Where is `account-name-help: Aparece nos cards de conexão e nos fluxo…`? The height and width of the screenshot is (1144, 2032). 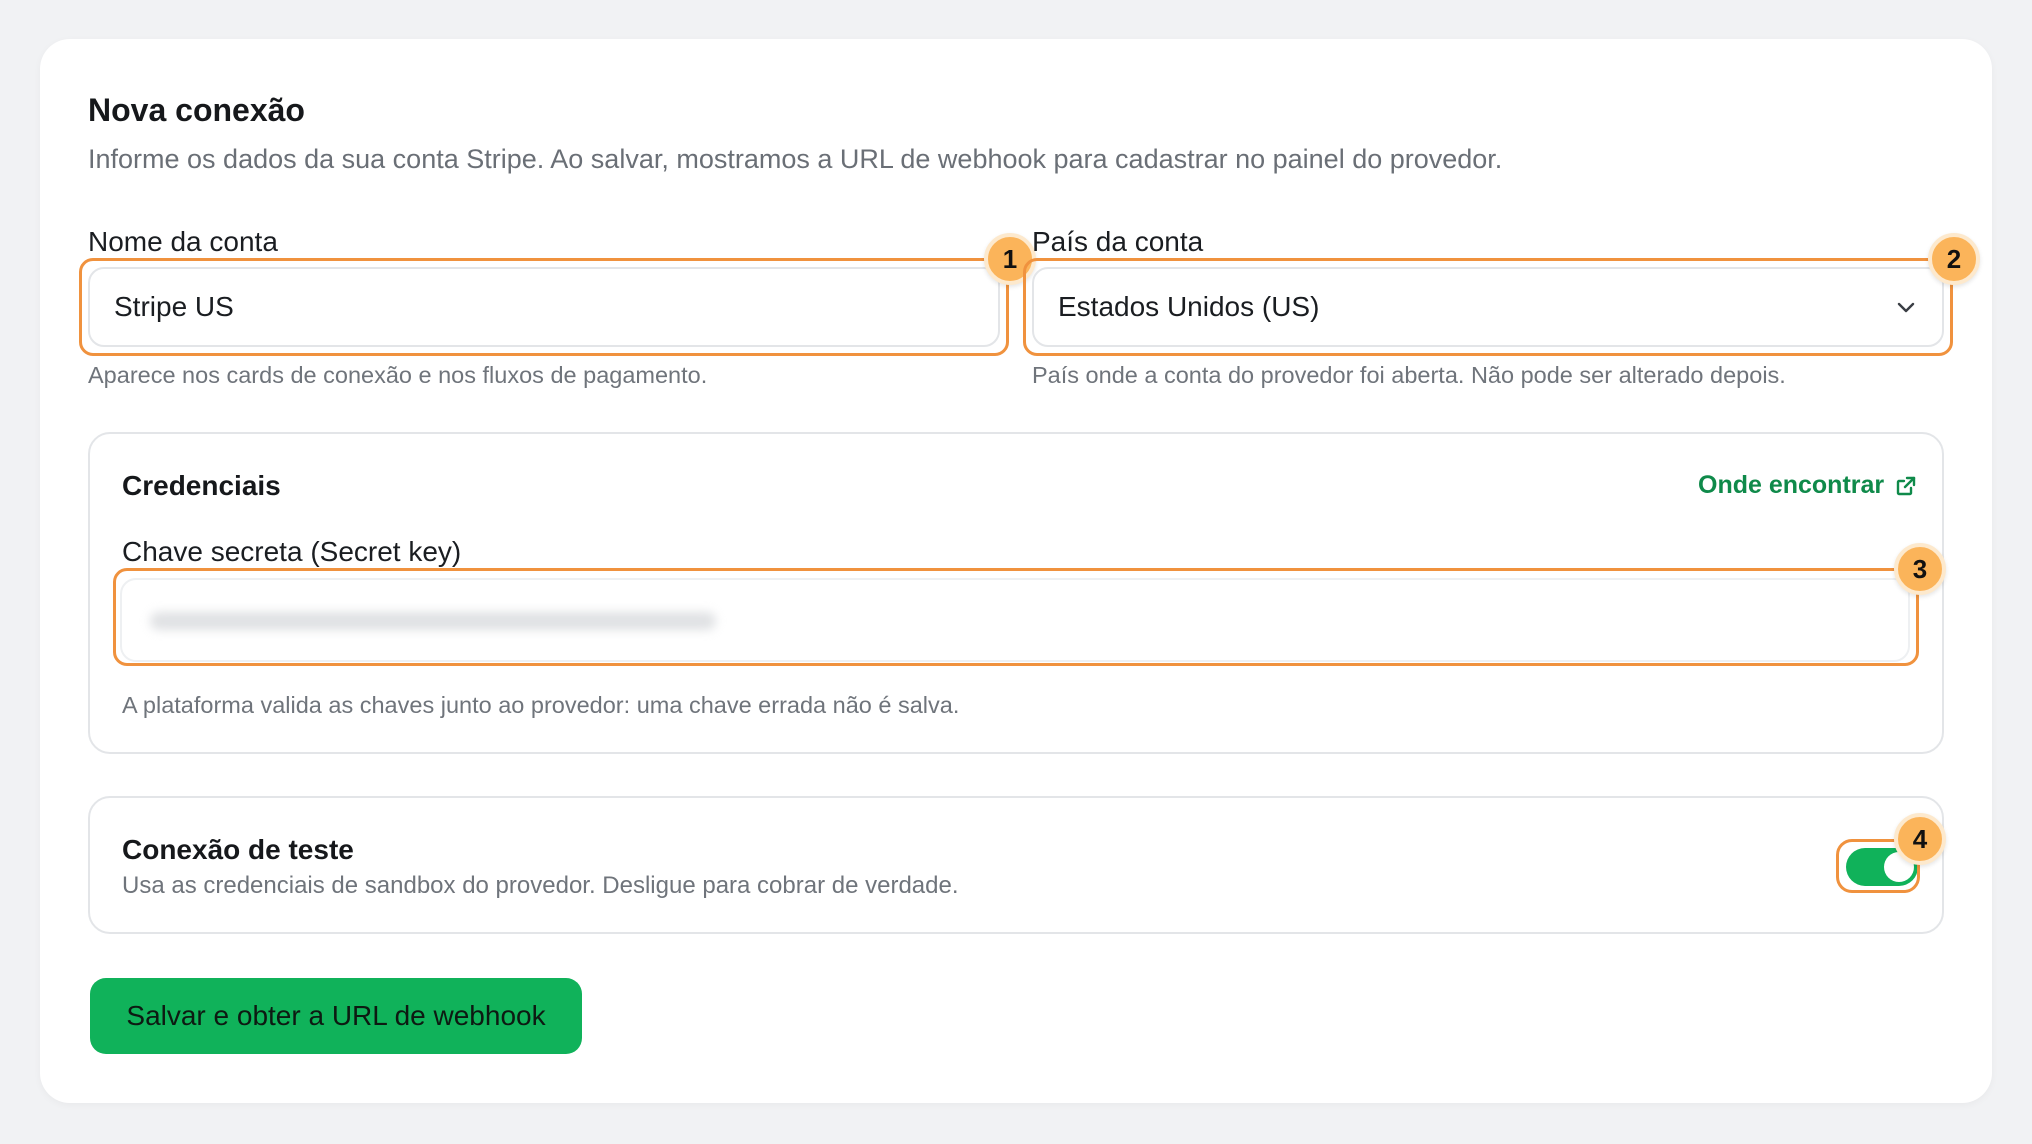
account-name-help: Aparece nos cards de conexão e nos fluxo… is located at coordinates (398, 375).